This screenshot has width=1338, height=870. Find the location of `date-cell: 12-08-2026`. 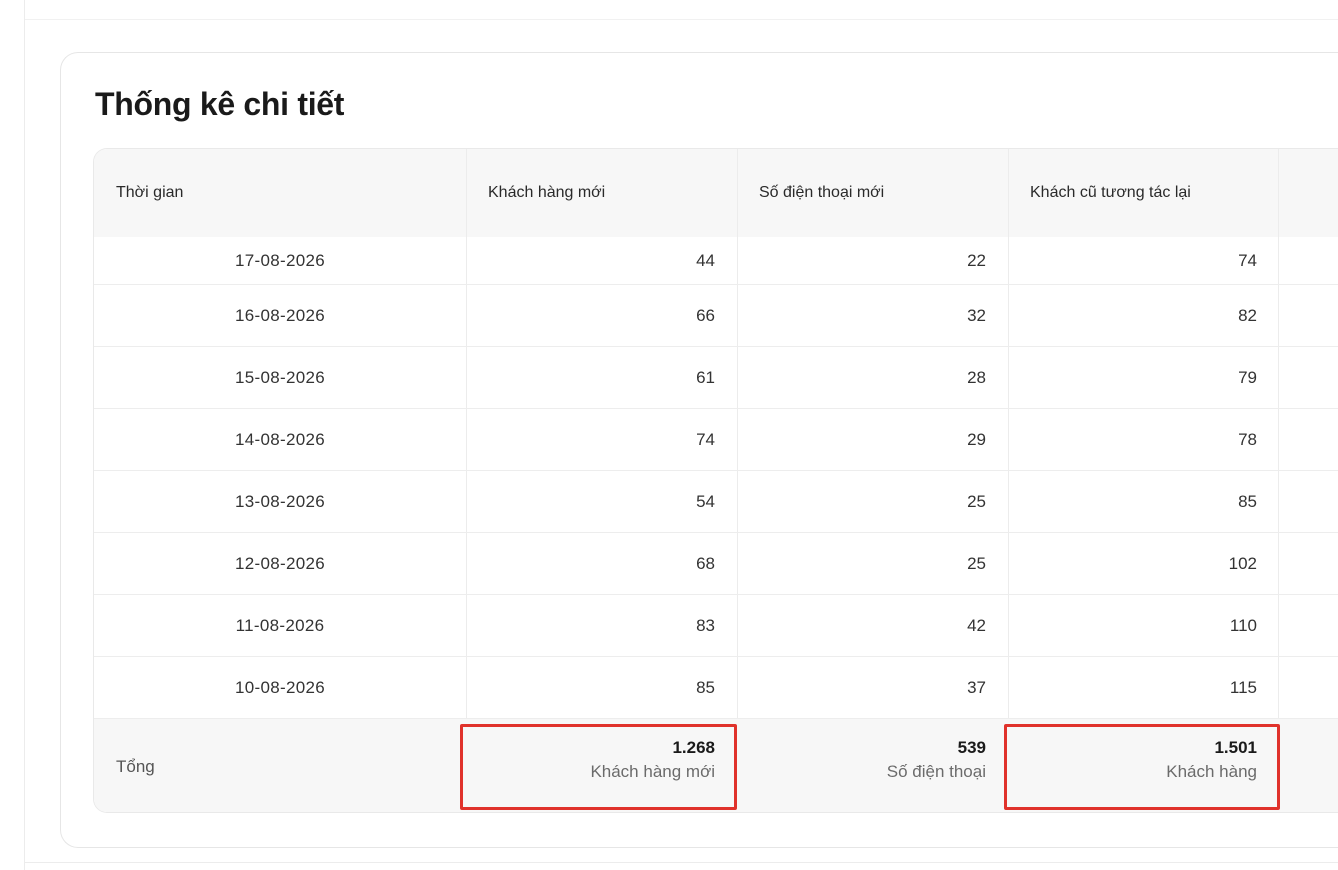

date-cell: 12-08-2026 is located at coordinates (280, 563).